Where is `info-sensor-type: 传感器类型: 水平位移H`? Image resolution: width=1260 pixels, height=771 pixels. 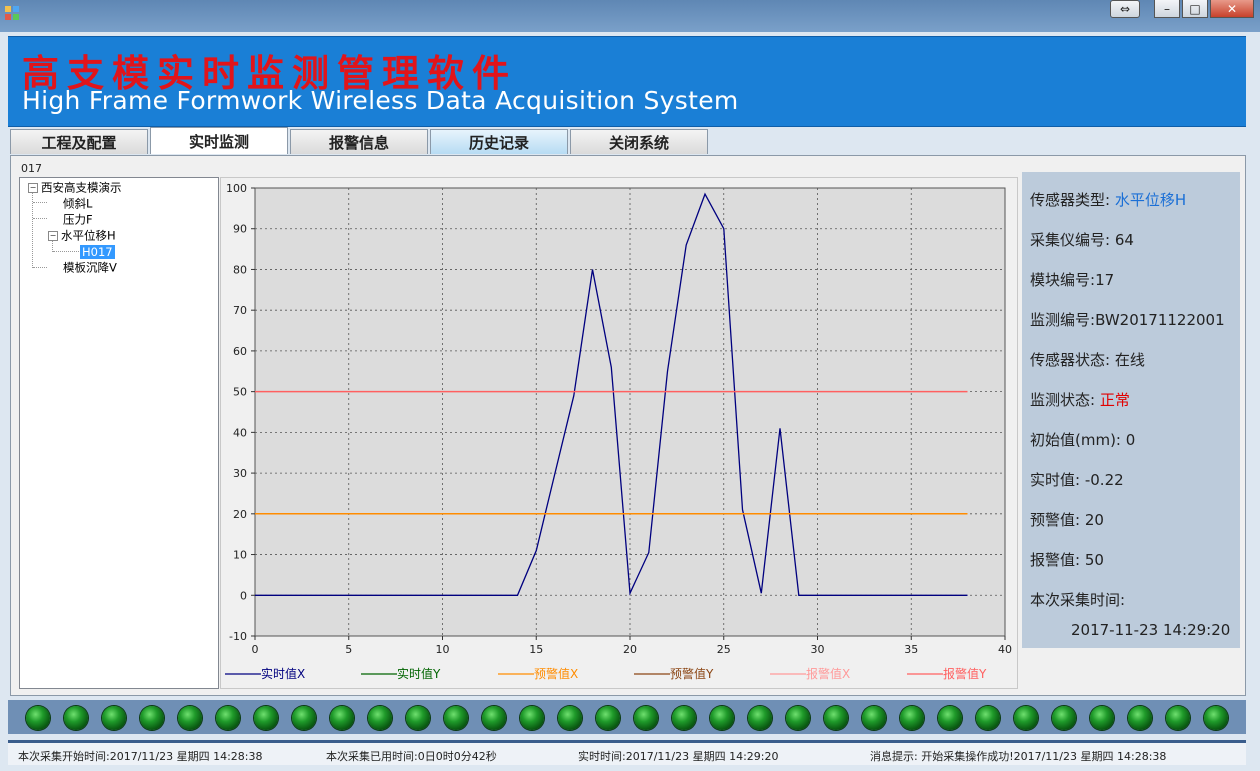
info-sensor-type: 传感器类型: 水平位移H is located at coordinates (1108, 200).